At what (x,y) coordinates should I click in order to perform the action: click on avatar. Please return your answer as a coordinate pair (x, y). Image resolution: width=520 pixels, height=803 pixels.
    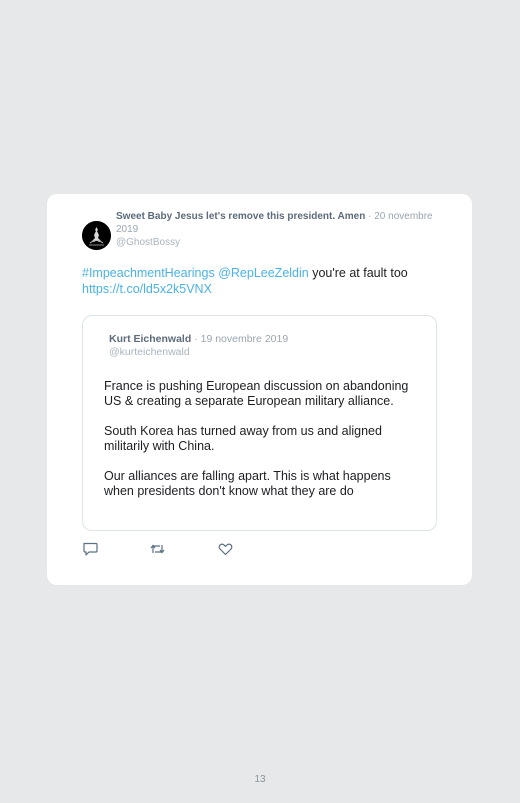
    Looking at the image, I should click on (96, 235).